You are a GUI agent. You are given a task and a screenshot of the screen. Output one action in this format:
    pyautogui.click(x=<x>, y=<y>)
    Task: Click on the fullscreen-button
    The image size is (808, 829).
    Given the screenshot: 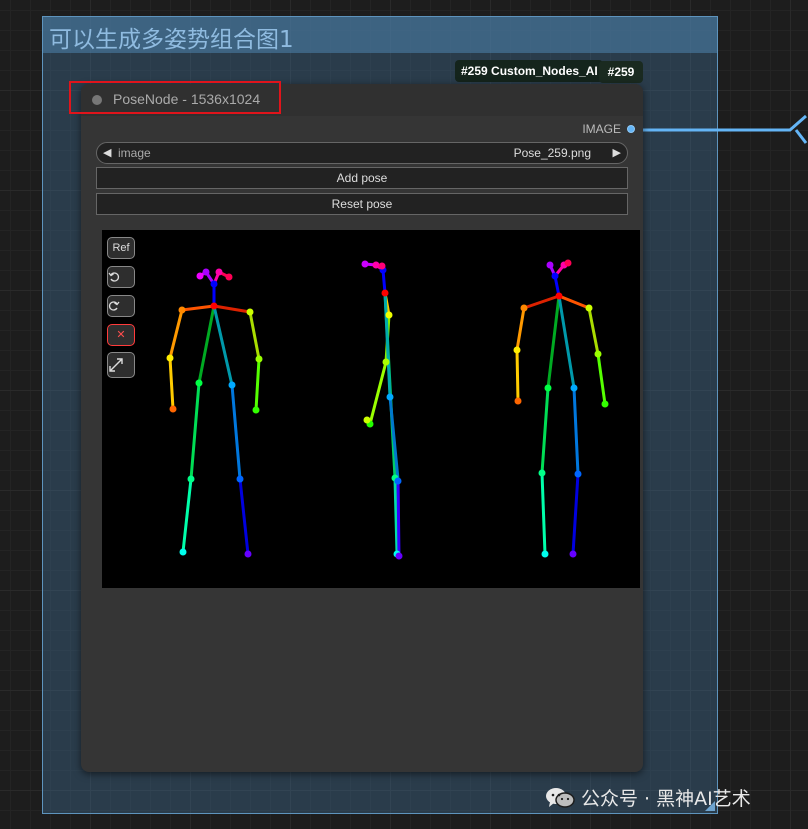 What is the action you would take?
    pyautogui.click(x=121, y=365)
    